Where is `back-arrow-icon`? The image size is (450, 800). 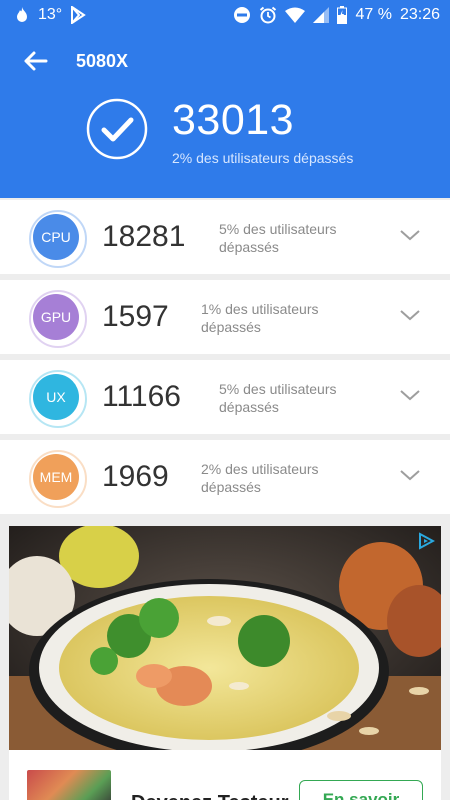
back-arrow-icon is located at coordinates (35, 61).